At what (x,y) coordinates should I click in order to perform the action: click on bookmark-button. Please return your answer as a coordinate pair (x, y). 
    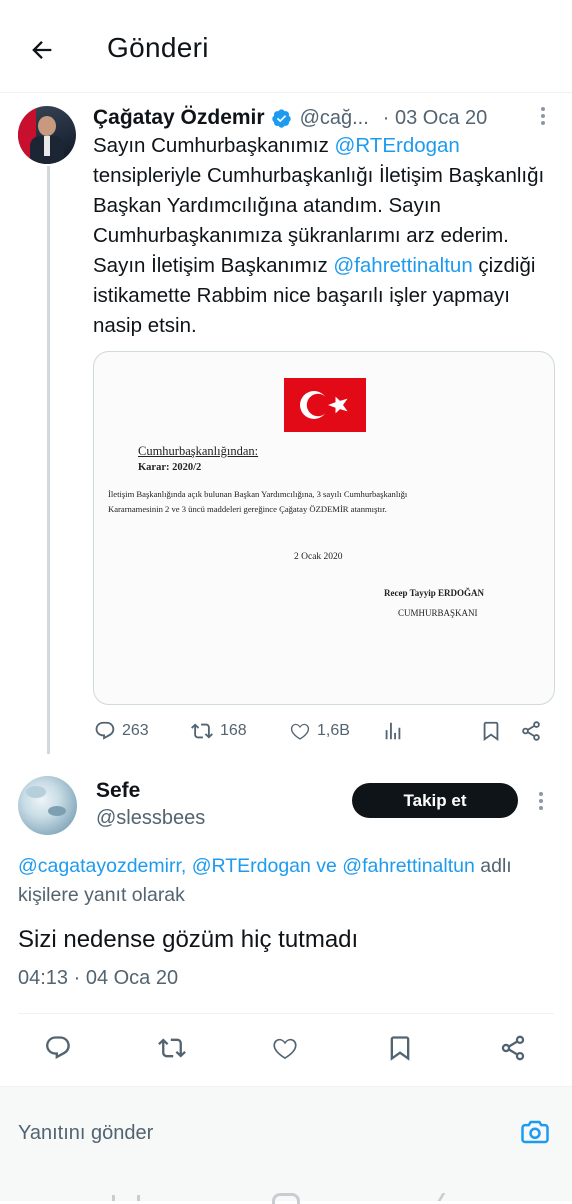
    Looking at the image, I should click on (491, 731).